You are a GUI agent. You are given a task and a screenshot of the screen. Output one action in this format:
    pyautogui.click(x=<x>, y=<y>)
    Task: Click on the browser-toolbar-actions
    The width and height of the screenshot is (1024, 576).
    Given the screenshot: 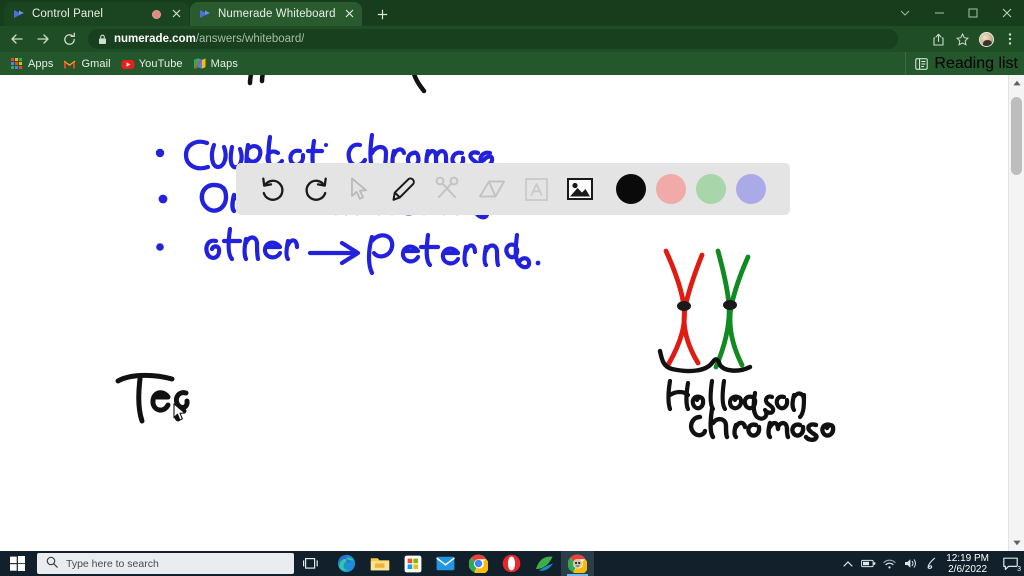 What is the action you would take?
    pyautogui.click(x=974, y=39)
    